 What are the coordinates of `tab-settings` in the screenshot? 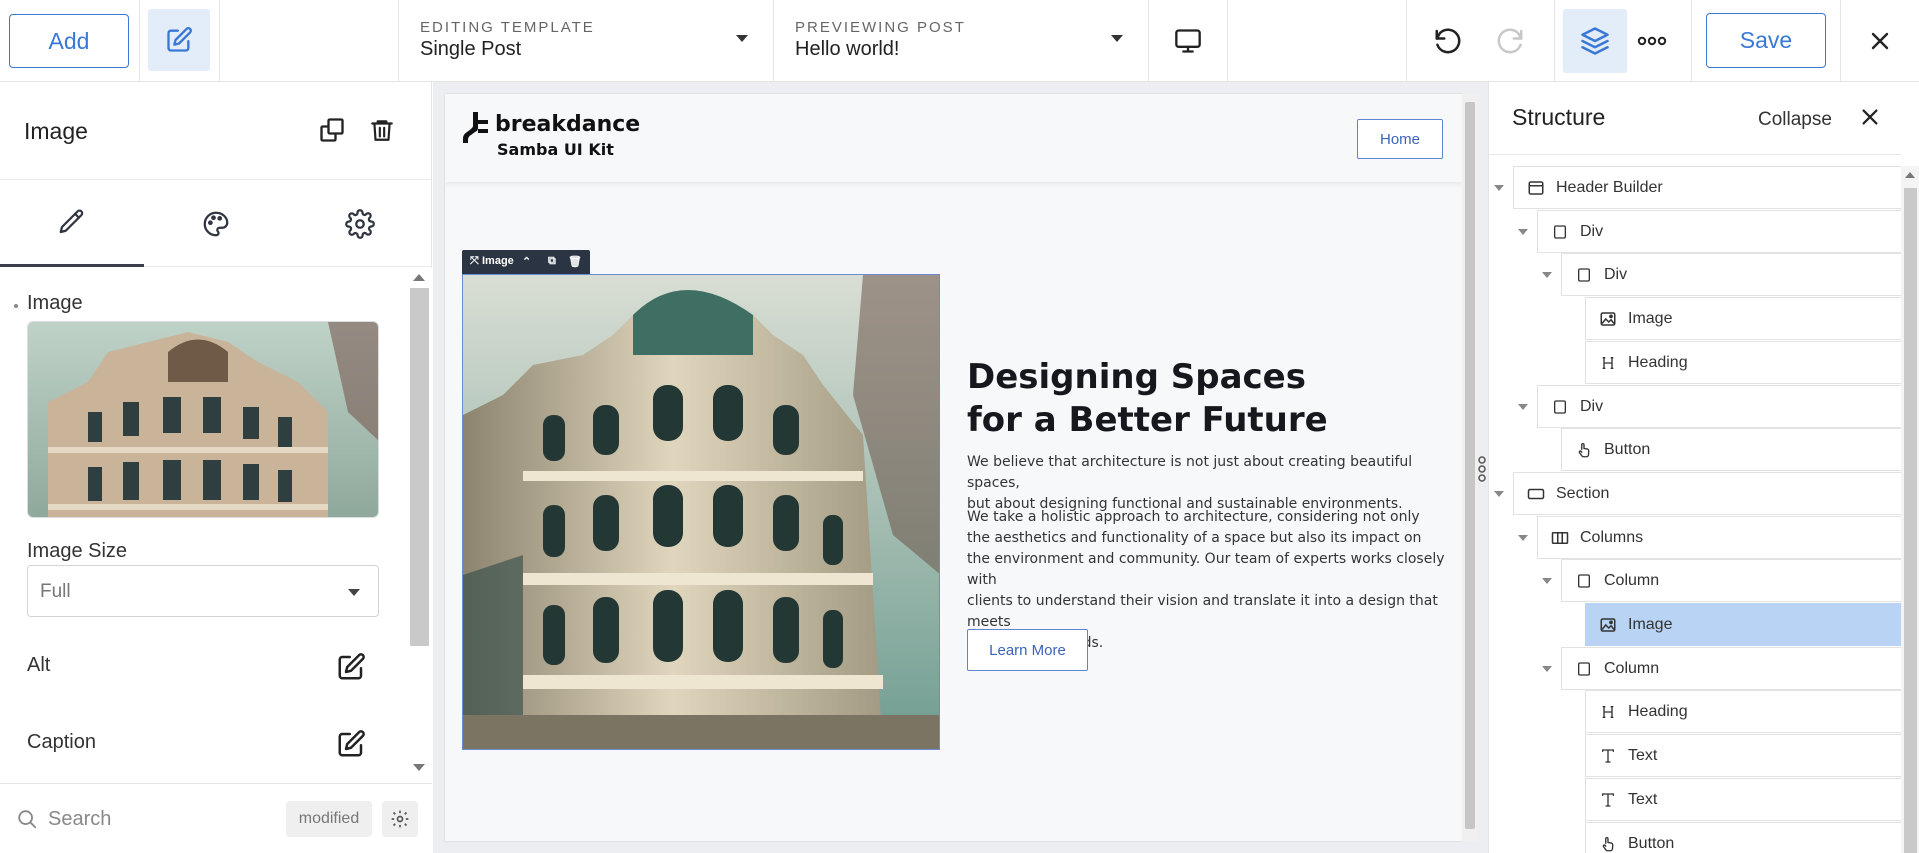 It's located at (360, 223).